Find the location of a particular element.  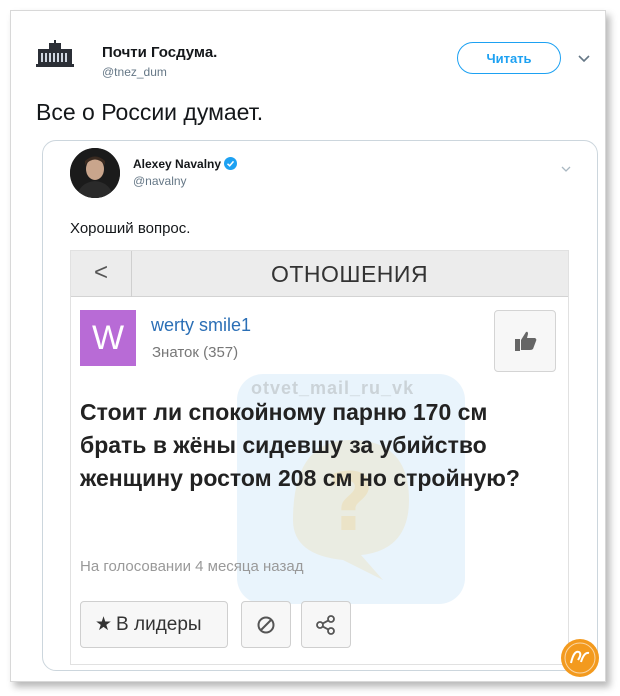

follow-button: Читать is located at coordinates (509, 58).